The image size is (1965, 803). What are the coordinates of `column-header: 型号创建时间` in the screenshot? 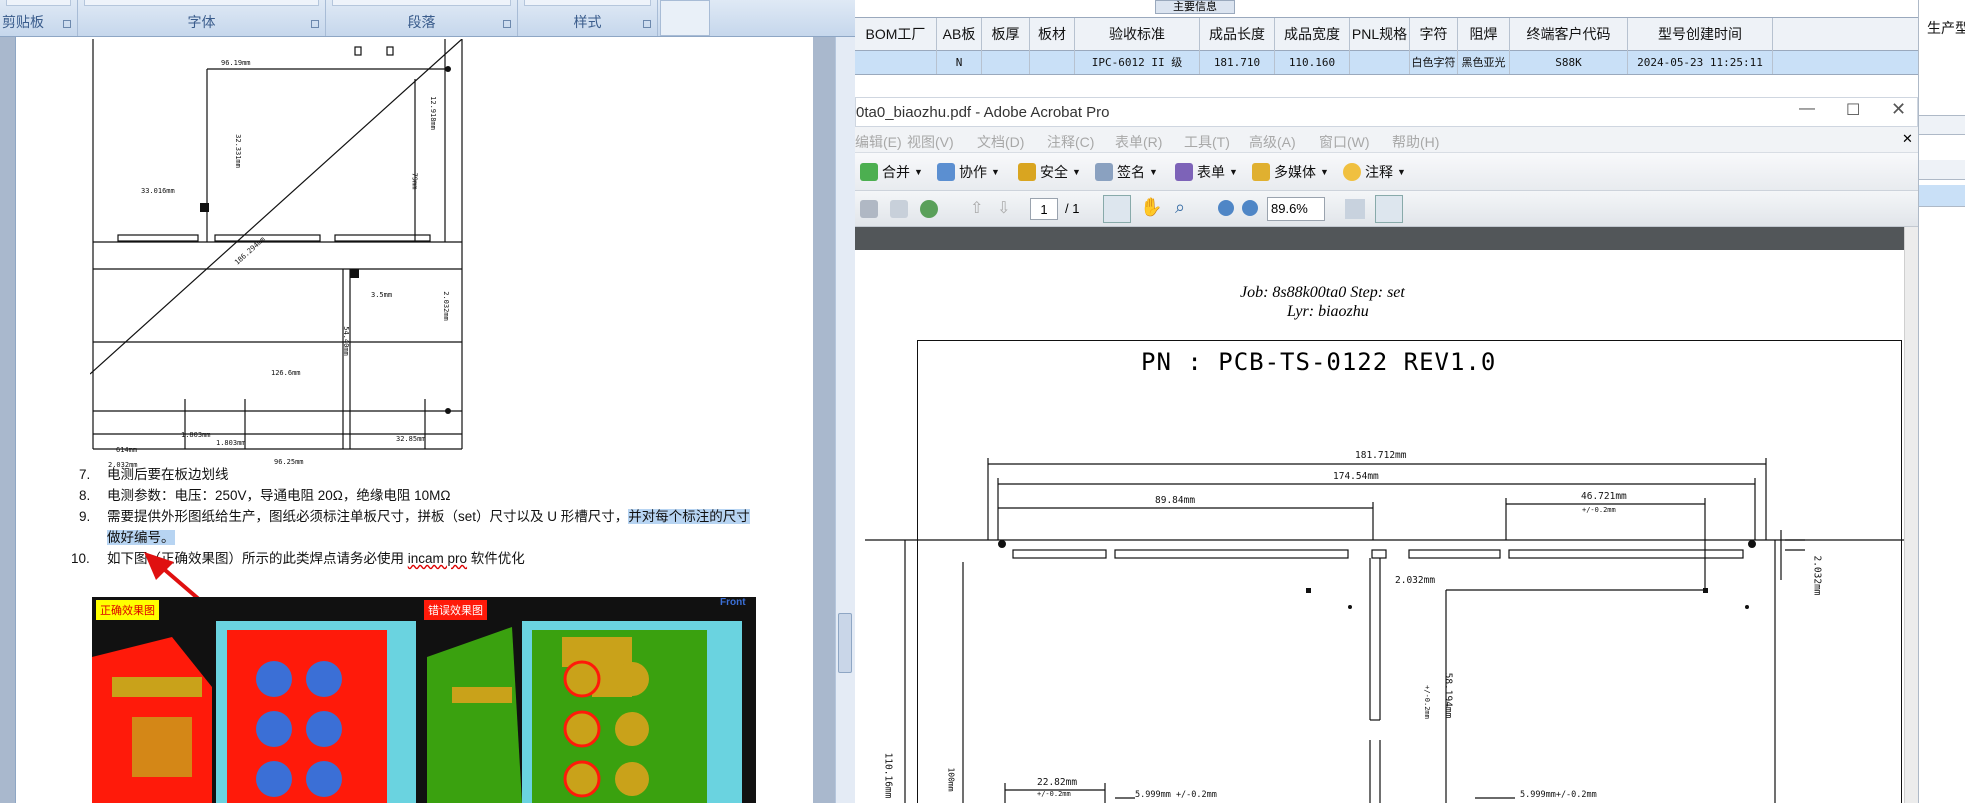 It's located at (1700, 34).